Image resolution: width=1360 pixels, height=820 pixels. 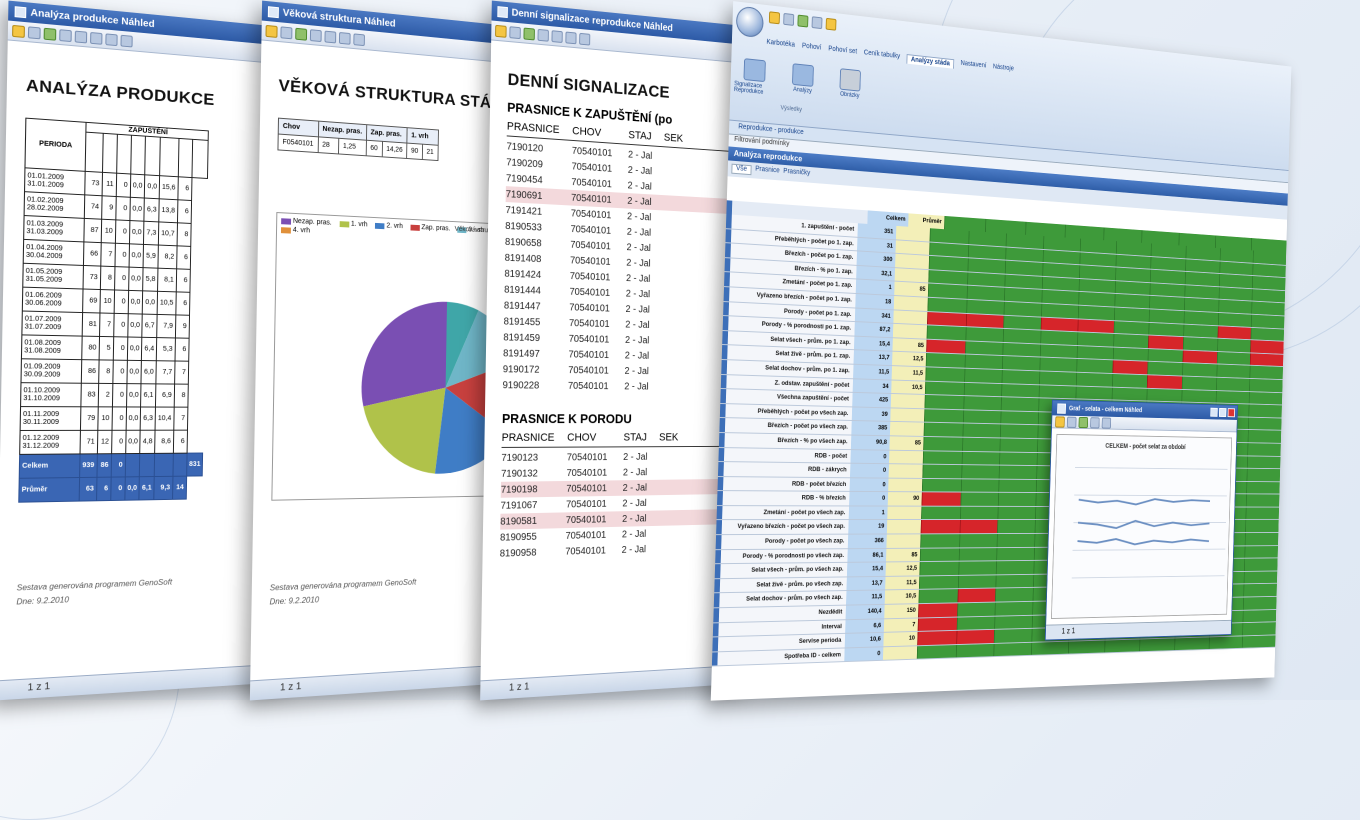 What do you see at coordinates (51, 395) in the screenshot?
I see `cell: 01.10.2009 31.10.2009` at bounding box center [51, 395].